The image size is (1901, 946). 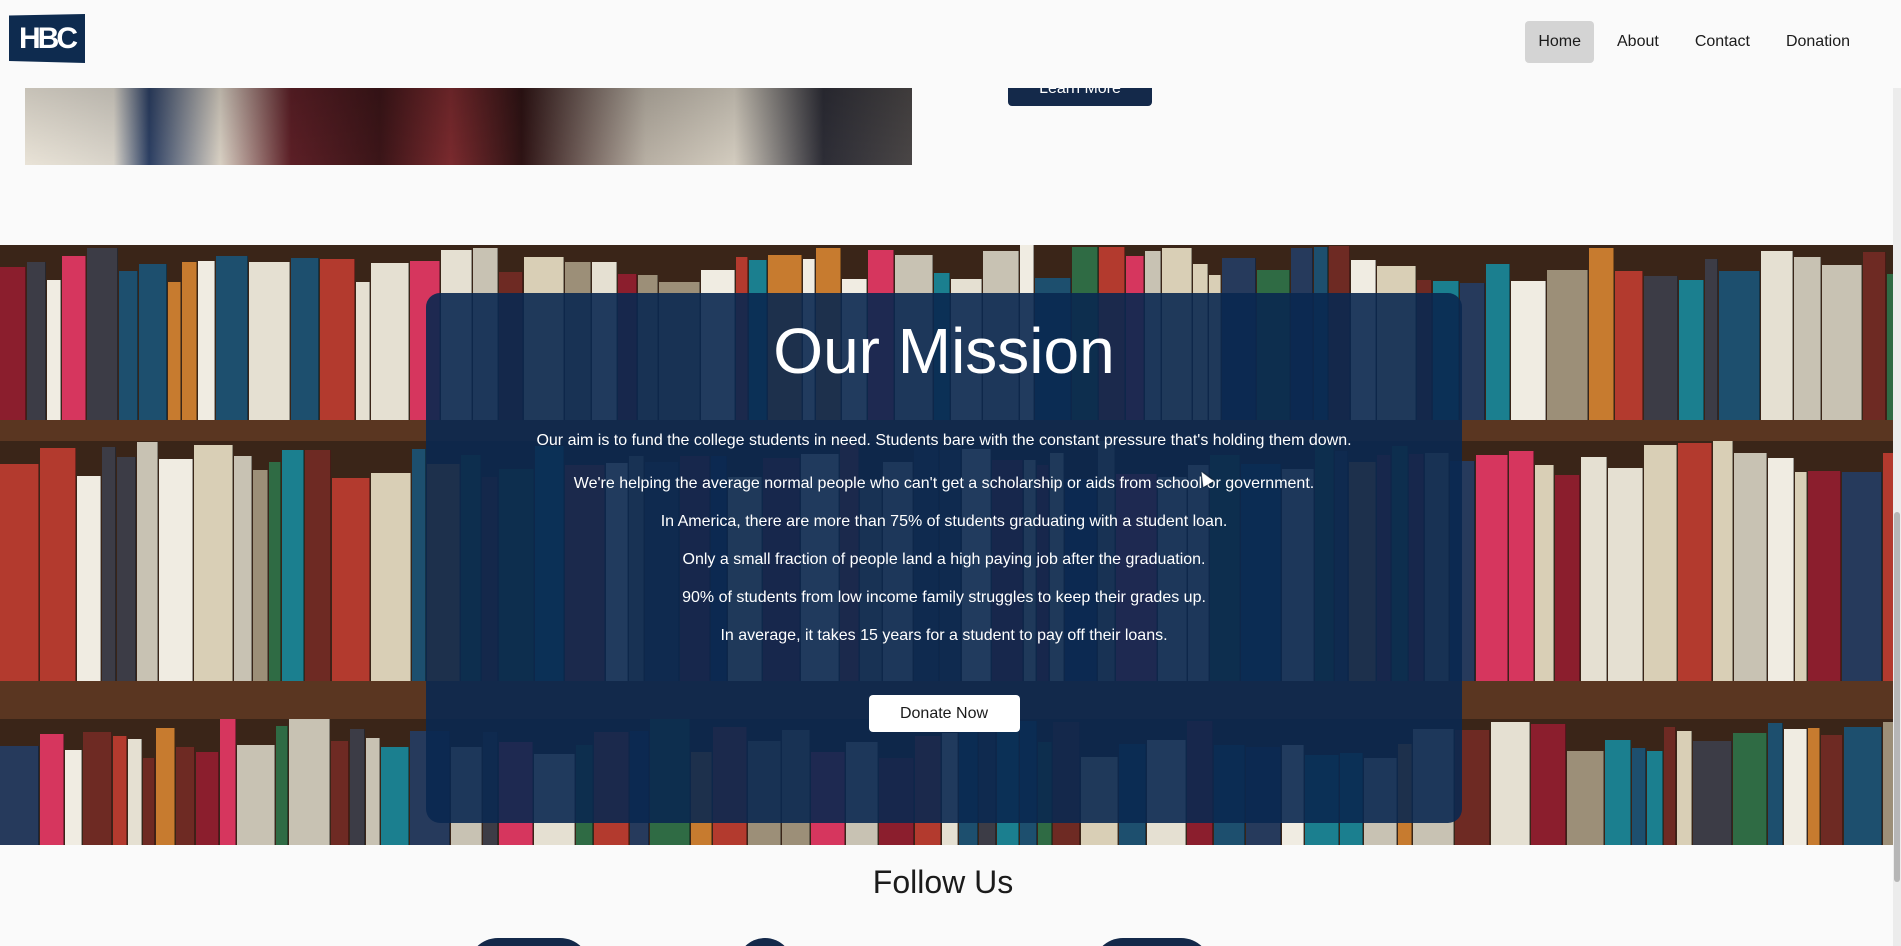 I want to click on follow-us-title: Follow Us, so click(x=943, y=882).